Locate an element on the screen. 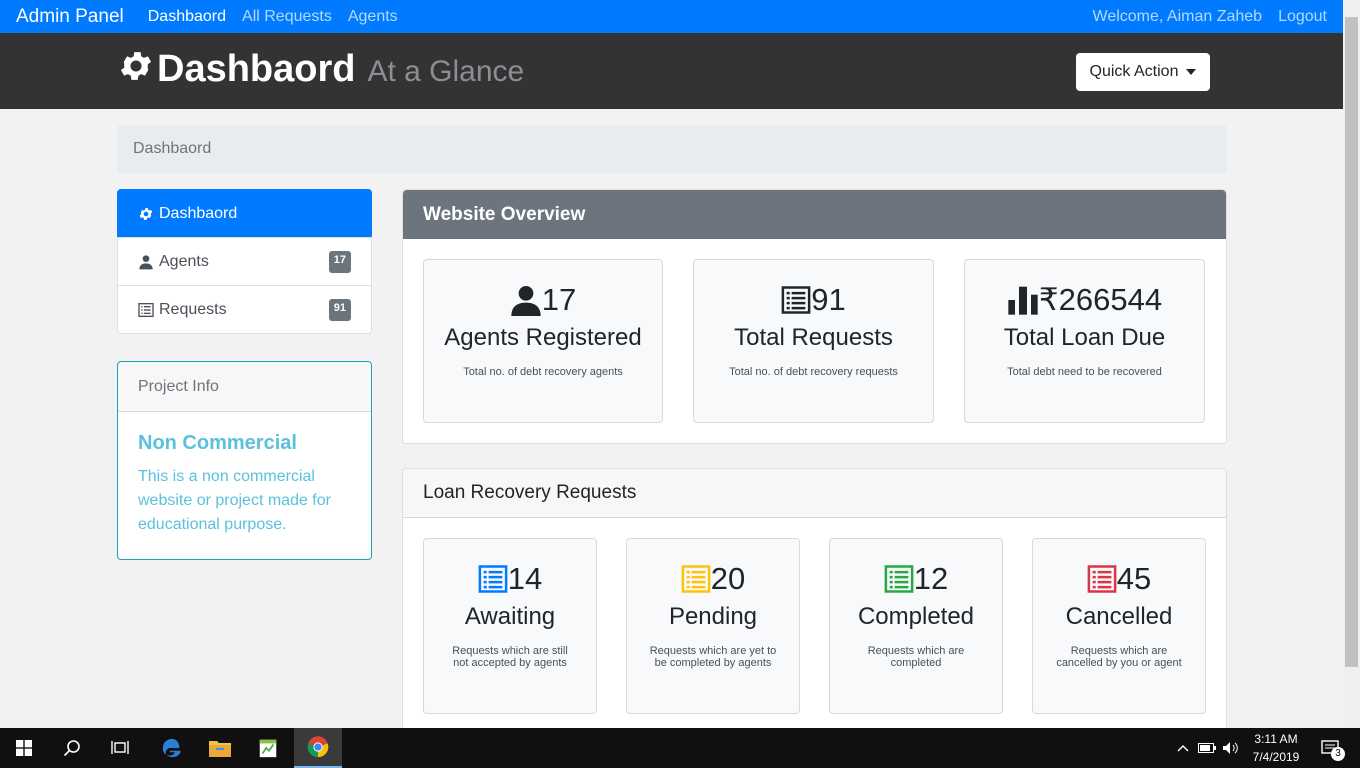 The width and height of the screenshot is (1360, 768). speaker-icon is located at coordinates (1230, 748).